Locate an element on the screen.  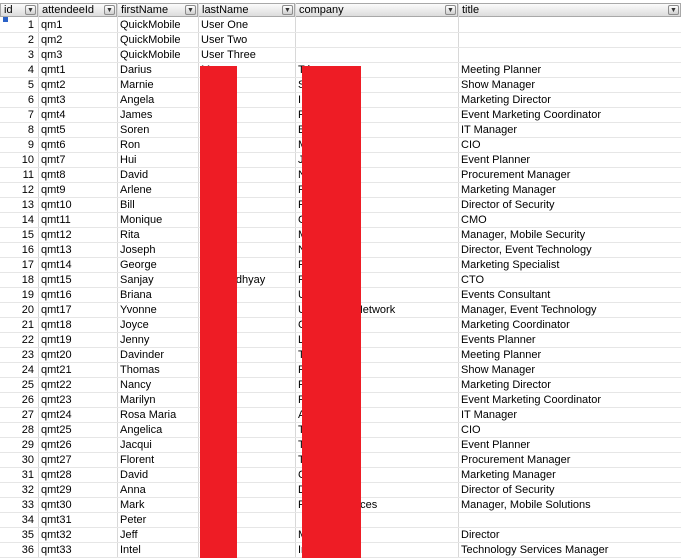
cell-firstName: Intel is located at coordinates (157, 550).